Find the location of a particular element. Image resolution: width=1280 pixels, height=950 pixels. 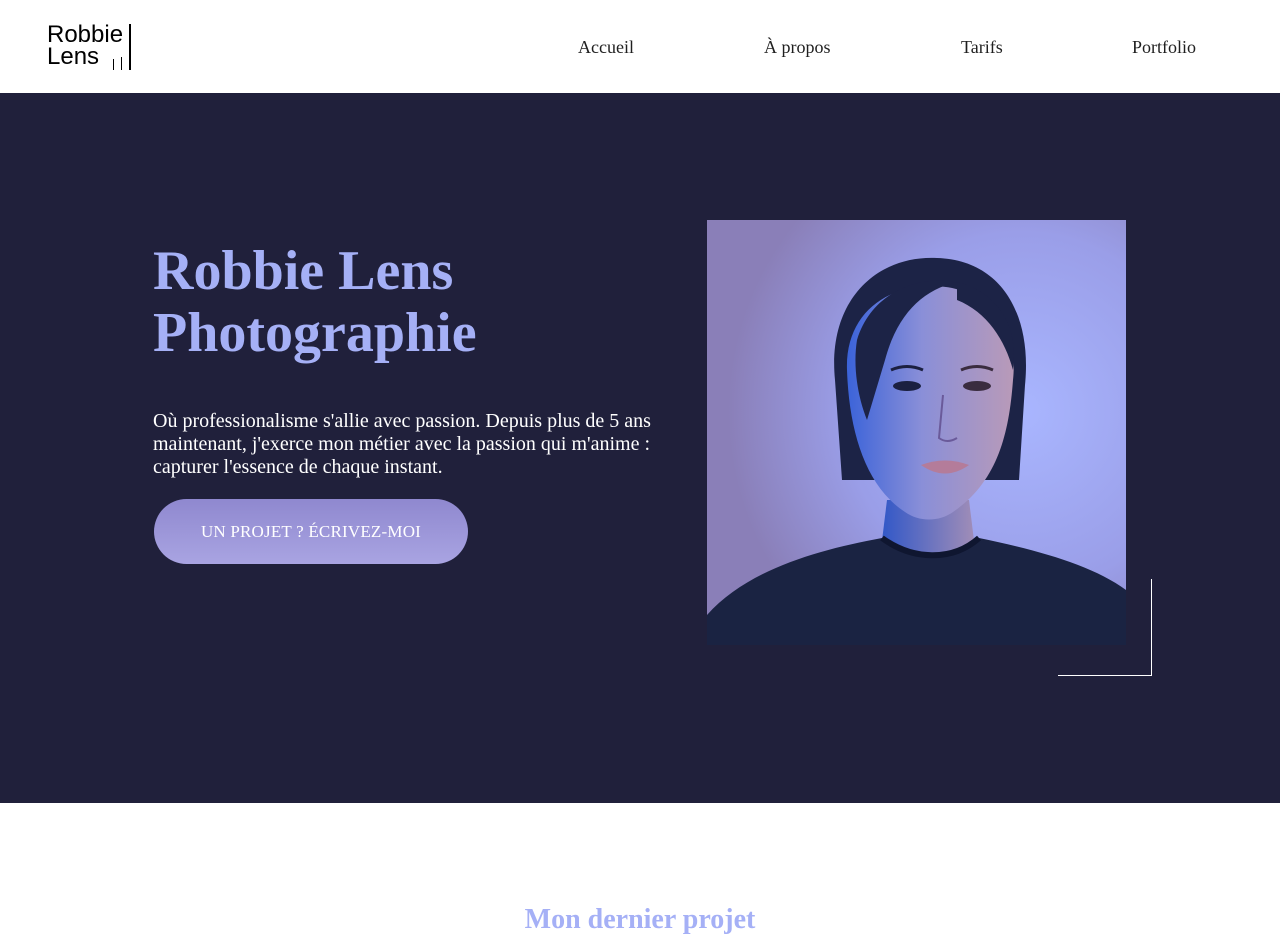

nav-link-tarifs: Tarifs is located at coordinates (982, 47).